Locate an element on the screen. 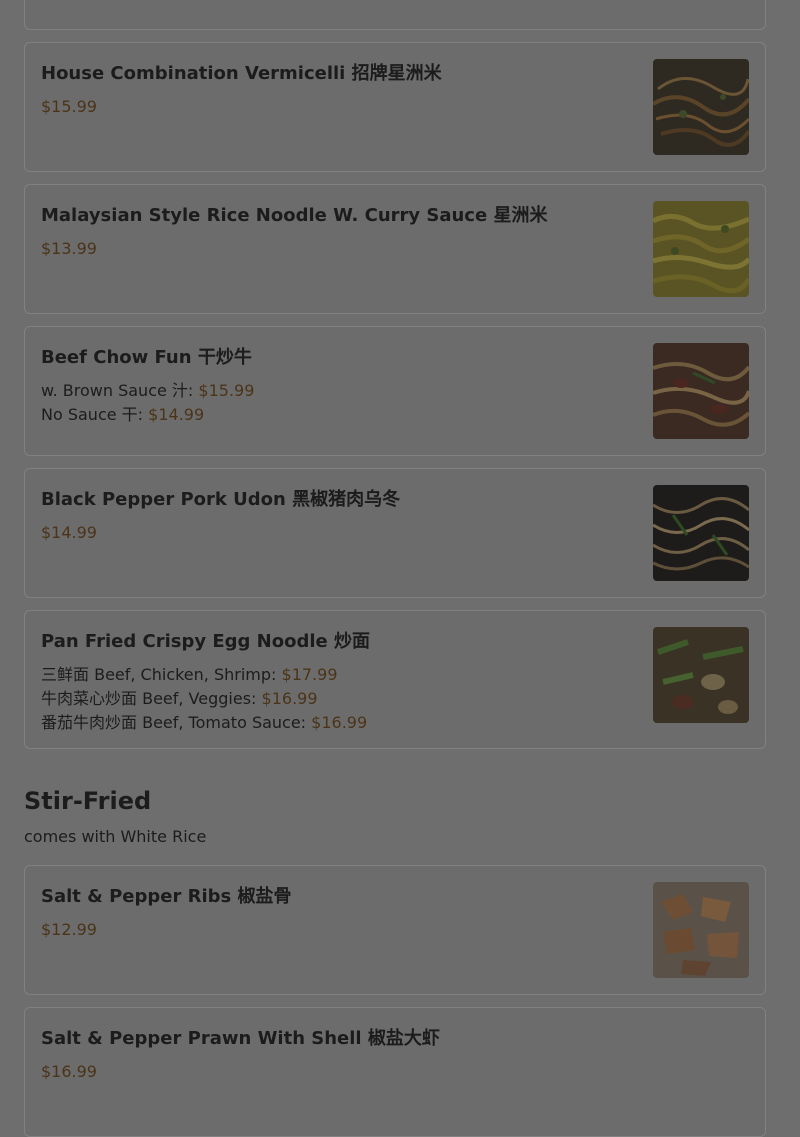  section-subtitle: comes with White Rice is located at coordinates (115, 836).